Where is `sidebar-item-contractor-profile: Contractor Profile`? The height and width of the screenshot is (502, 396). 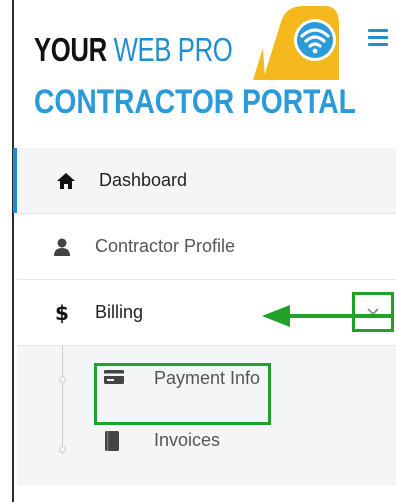 sidebar-item-contractor-profile: Contractor Profile is located at coordinates (206, 246).